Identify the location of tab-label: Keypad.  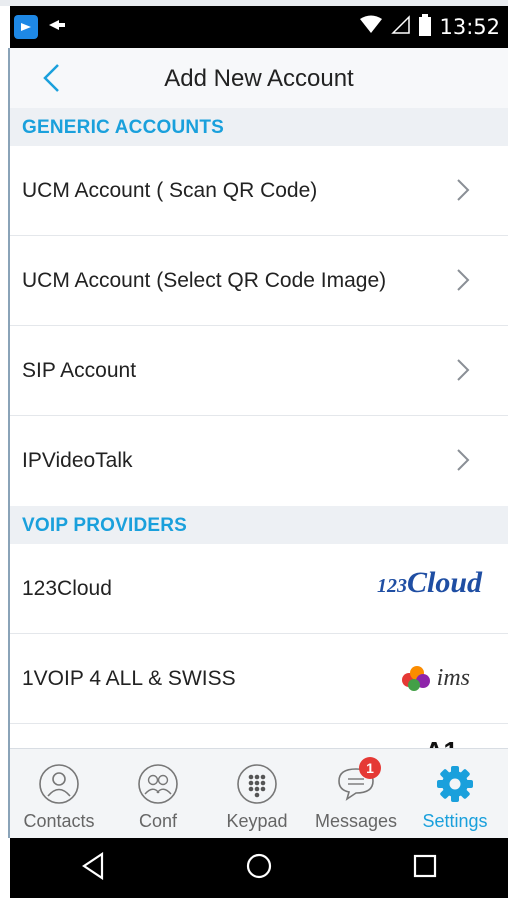
(257, 821).